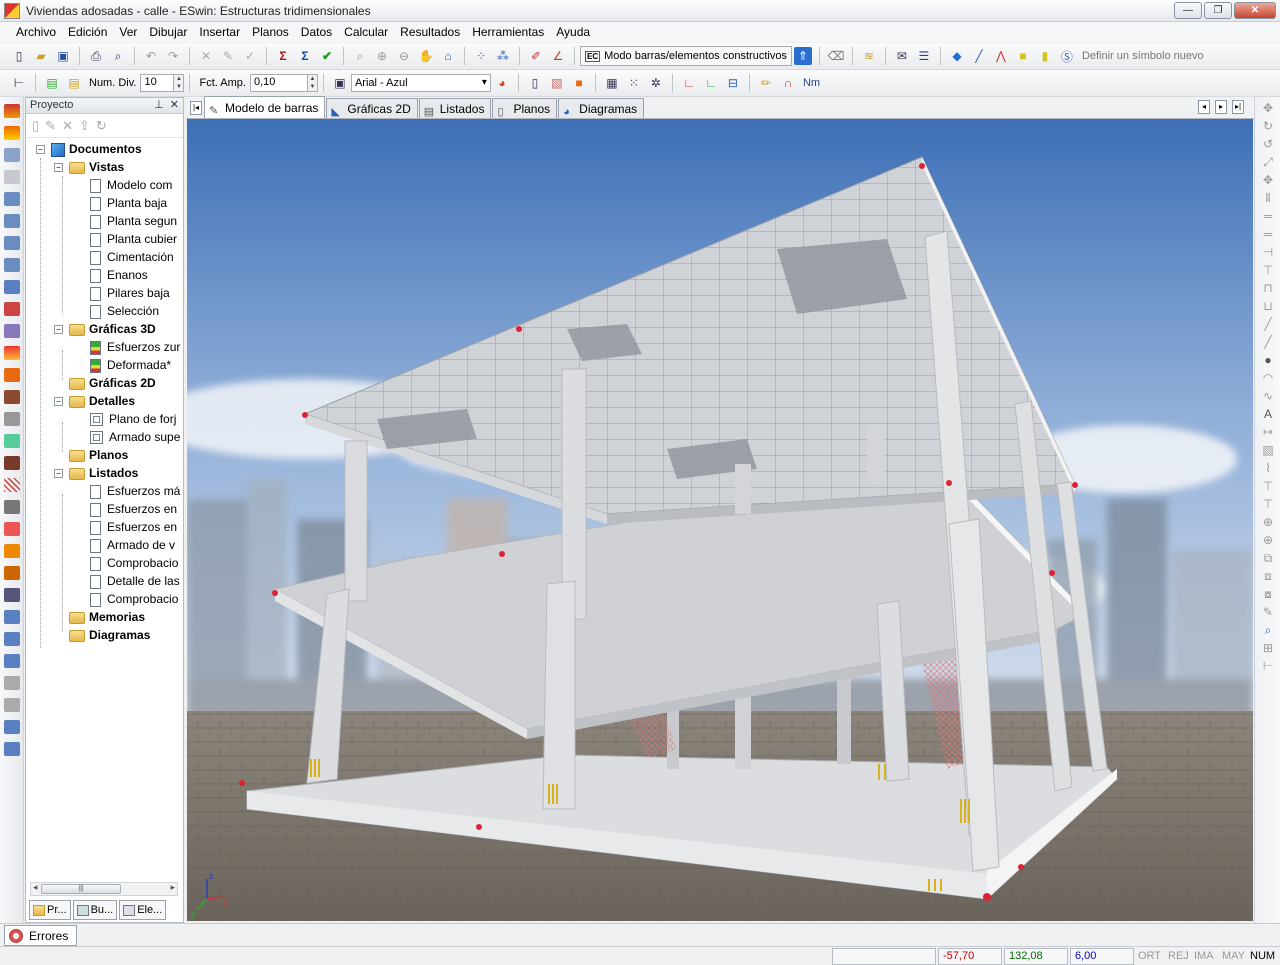 Image resolution: width=1280 pixels, height=965 pixels. I want to click on magnet-icon: ∩, so click(788, 83).